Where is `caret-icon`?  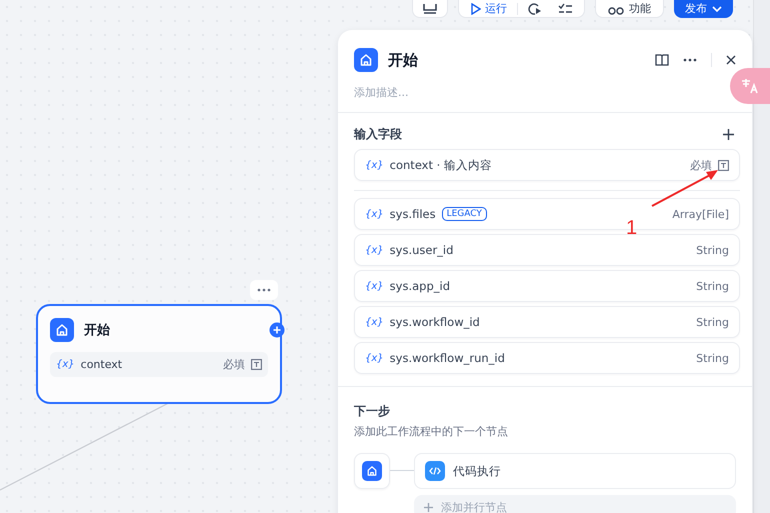 caret-icon is located at coordinates (717, 8).